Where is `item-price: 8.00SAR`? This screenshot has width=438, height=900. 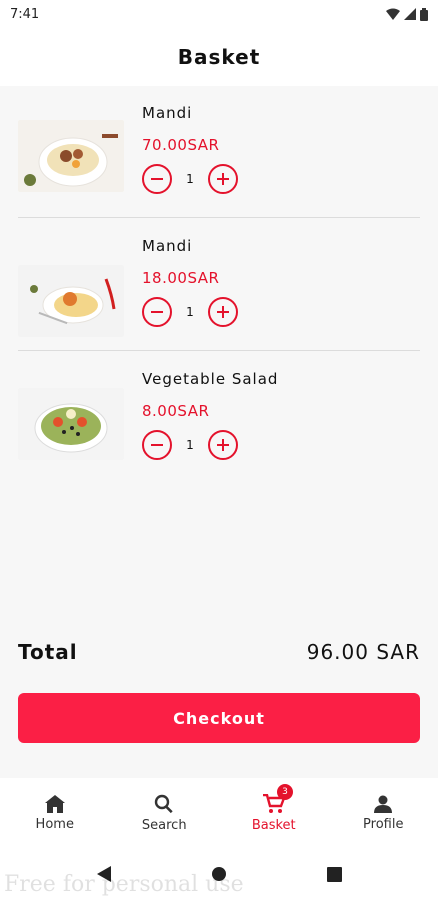 item-price: 8.00SAR is located at coordinates (176, 411).